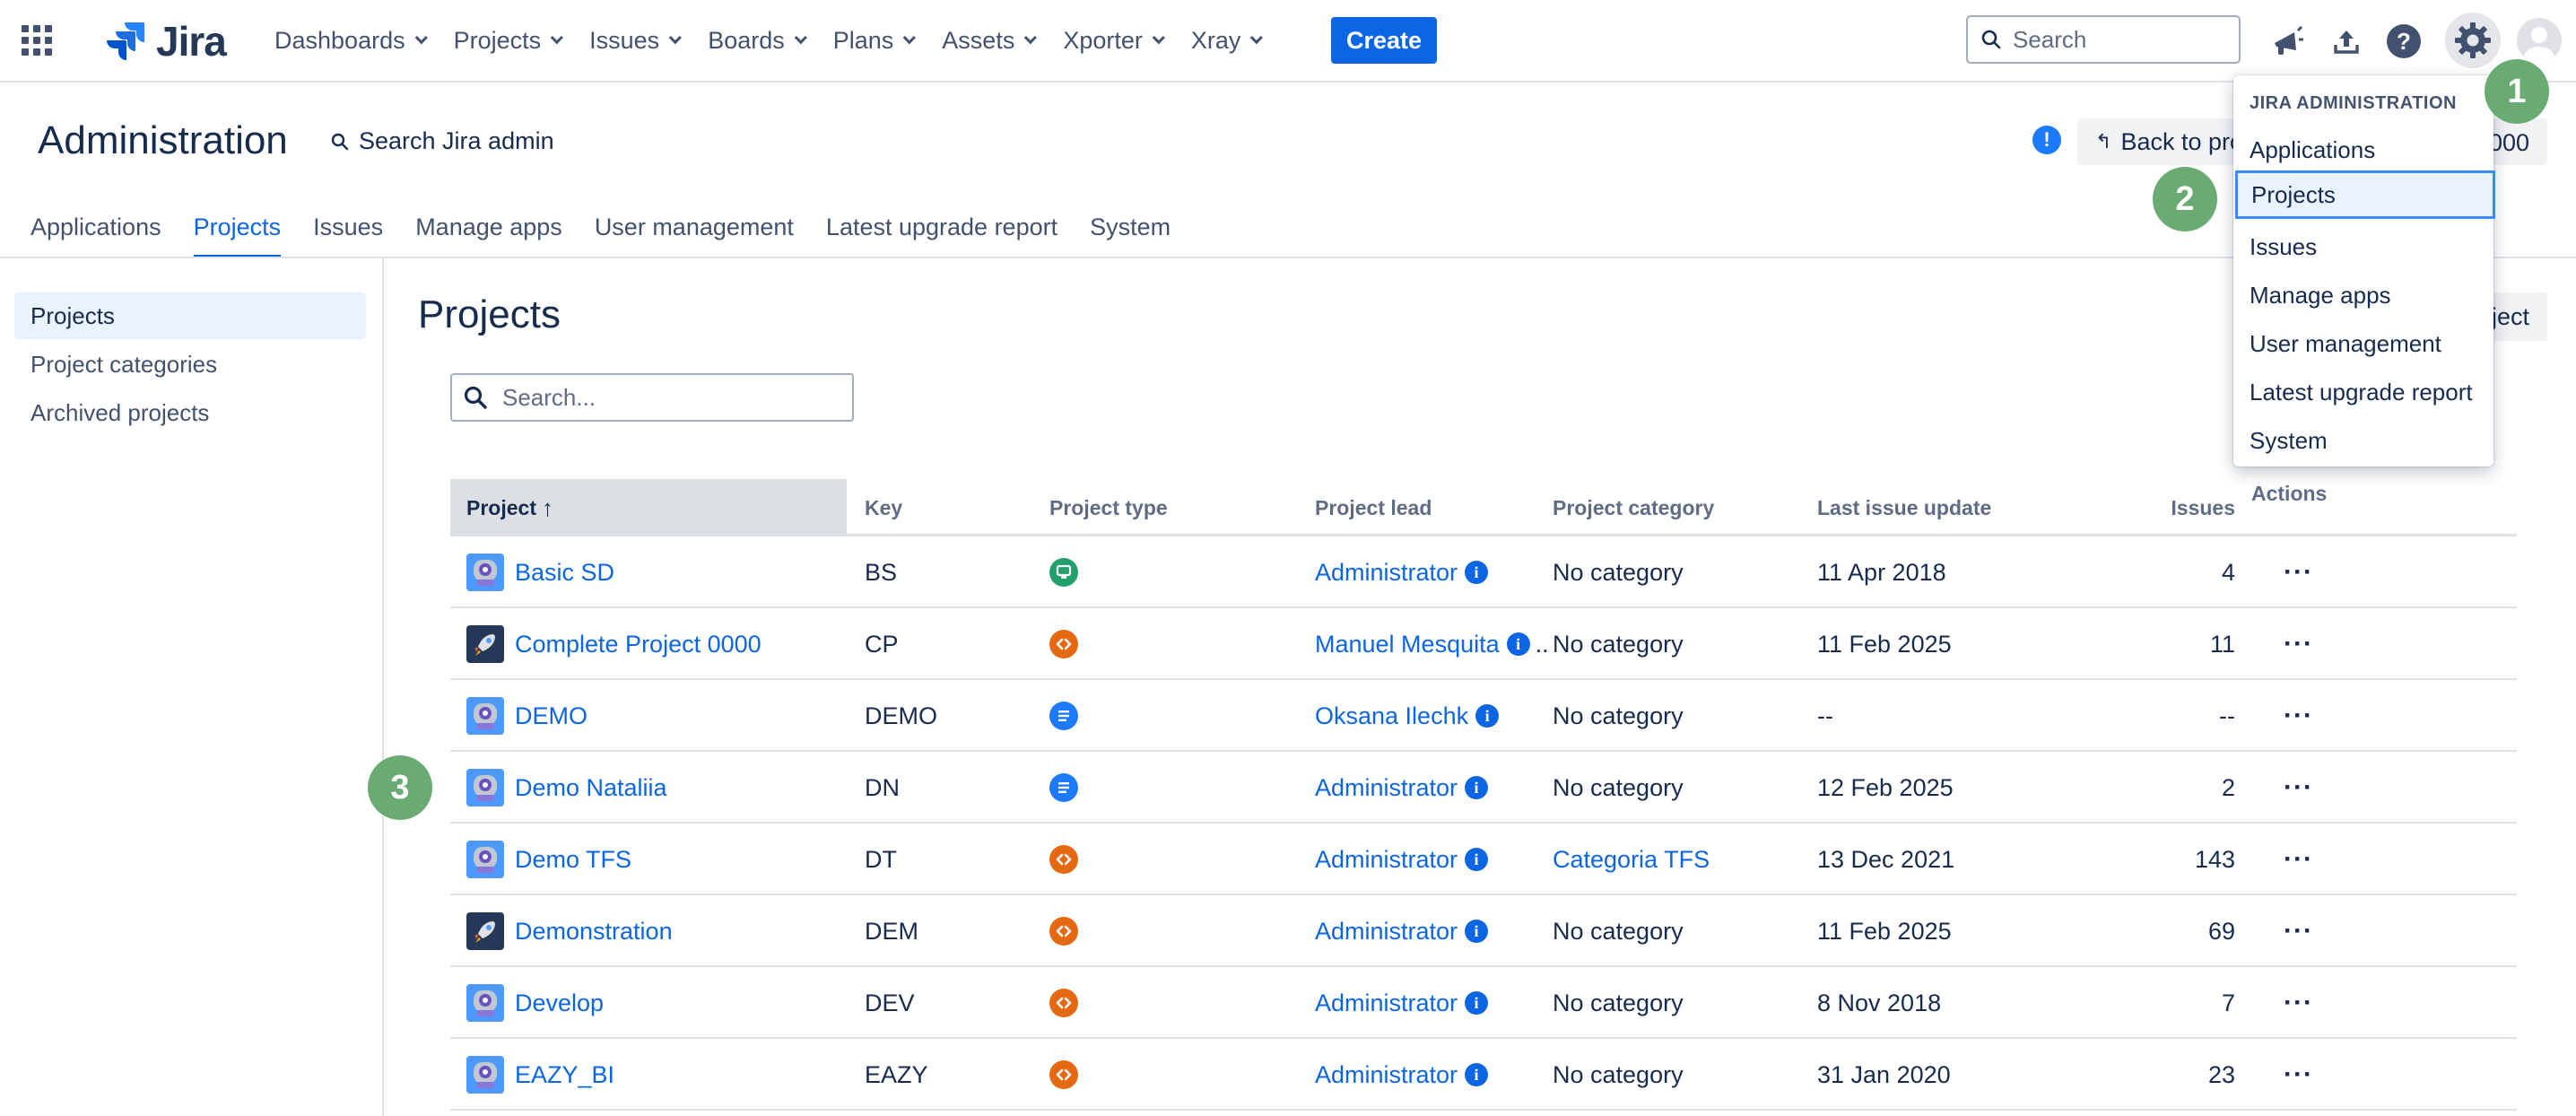 This screenshot has width=2576, height=1116. Describe the element at coordinates (1904, 507) in the screenshot. I see `col-last-update-header: Last issue update` at that location.